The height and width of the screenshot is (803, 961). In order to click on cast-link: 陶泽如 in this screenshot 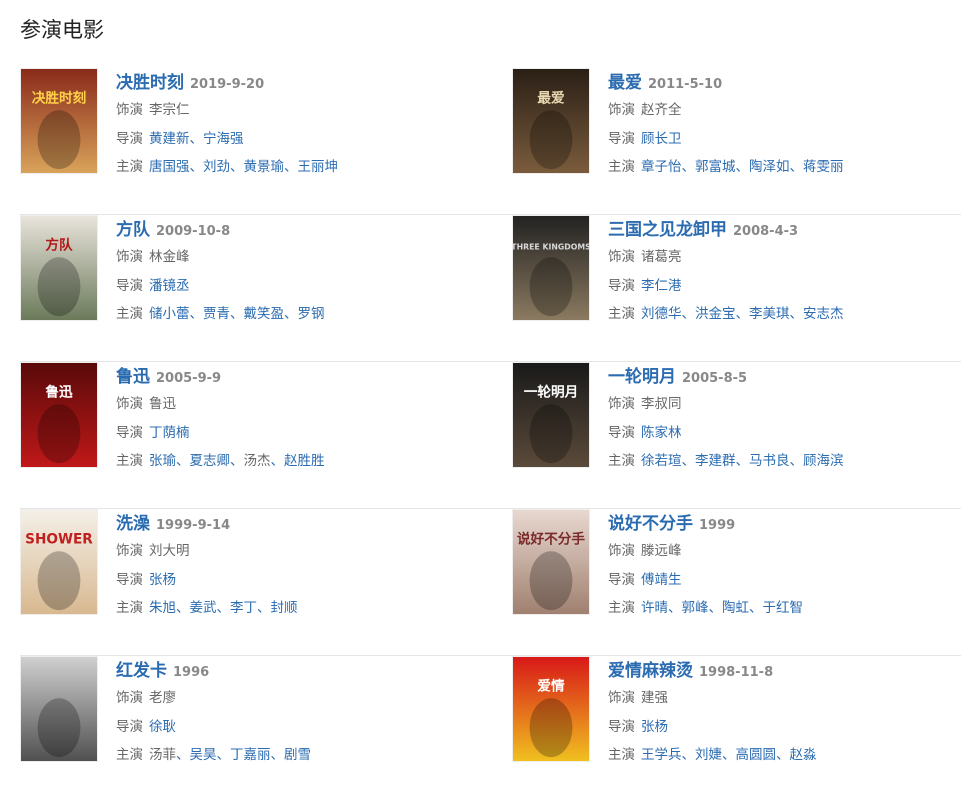, I will do `click(769, 167)`.